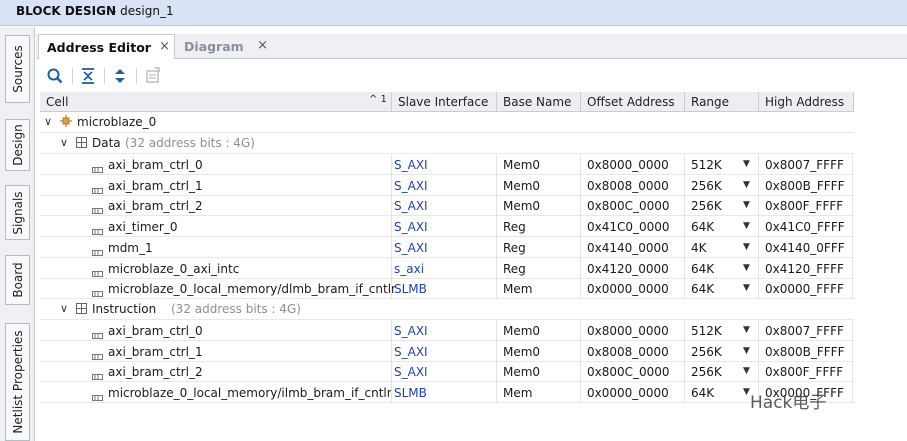 The width and height of the screenshot is (907, 441). Describe the element at coordinates (710, 102) in the screenshot. I see `column-header-range: Range` at that location.